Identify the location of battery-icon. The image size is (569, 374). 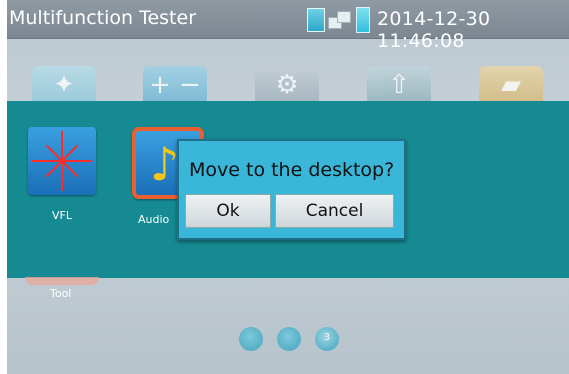
(363, 20).